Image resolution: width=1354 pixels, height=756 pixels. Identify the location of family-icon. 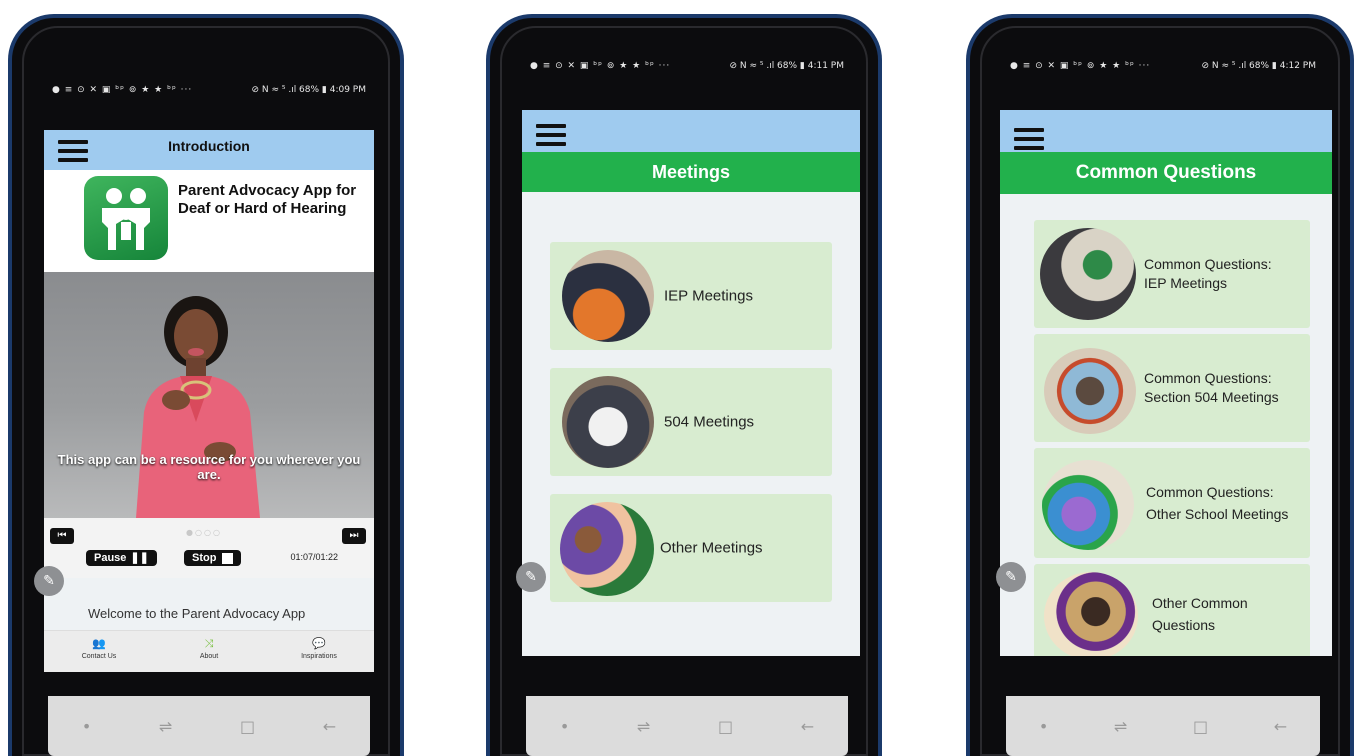
(126, 219).